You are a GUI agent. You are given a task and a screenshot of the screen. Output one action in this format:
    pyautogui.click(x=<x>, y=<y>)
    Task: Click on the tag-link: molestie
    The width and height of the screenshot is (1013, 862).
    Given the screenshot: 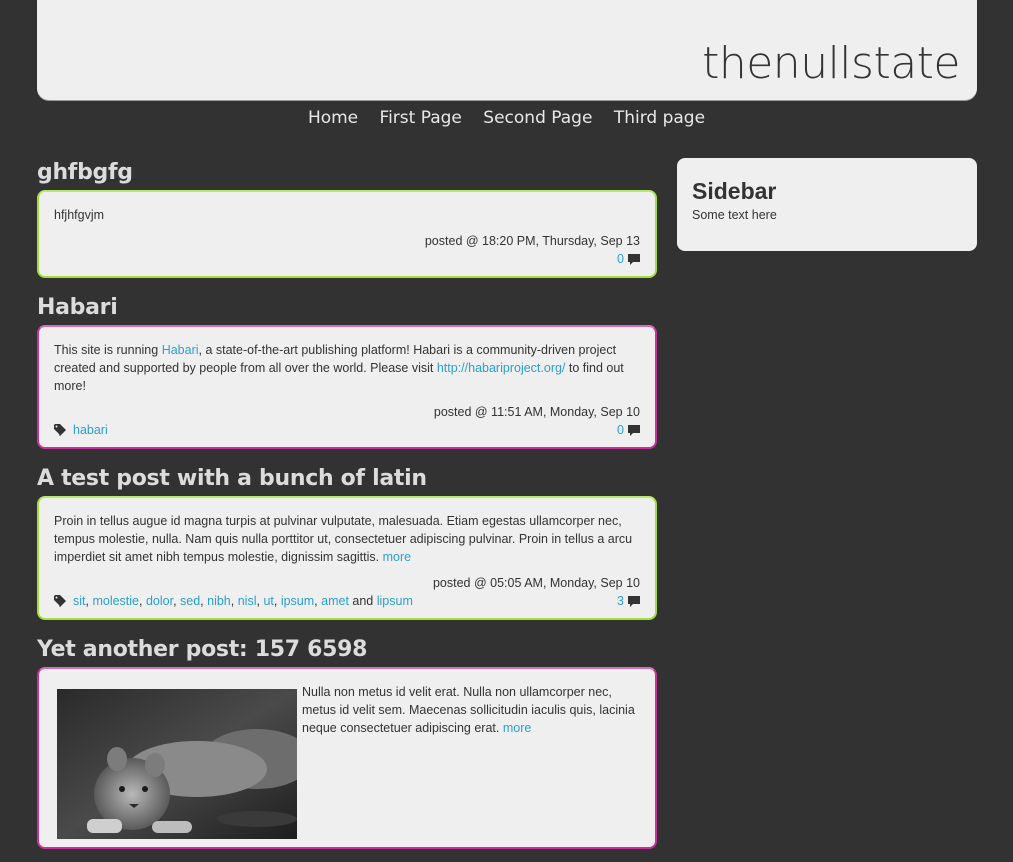 What is the action you would take?
    pyautogui.click(x=115, y=601)
    